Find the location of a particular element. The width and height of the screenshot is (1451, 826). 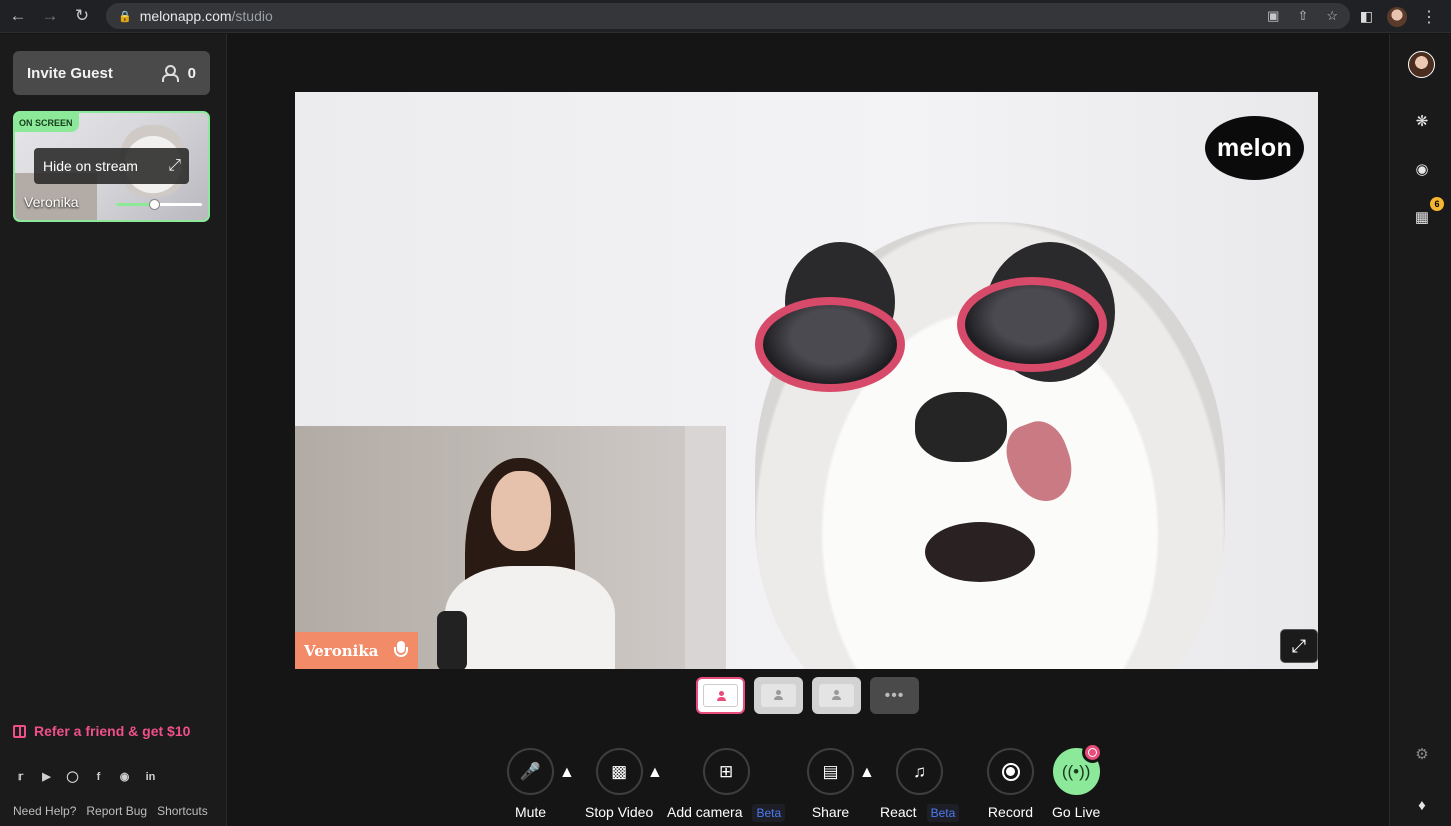

address-bar: 🔒 melonapp.com/studio ▣ ⇧ ☆ is located at coordinates (728, 16).